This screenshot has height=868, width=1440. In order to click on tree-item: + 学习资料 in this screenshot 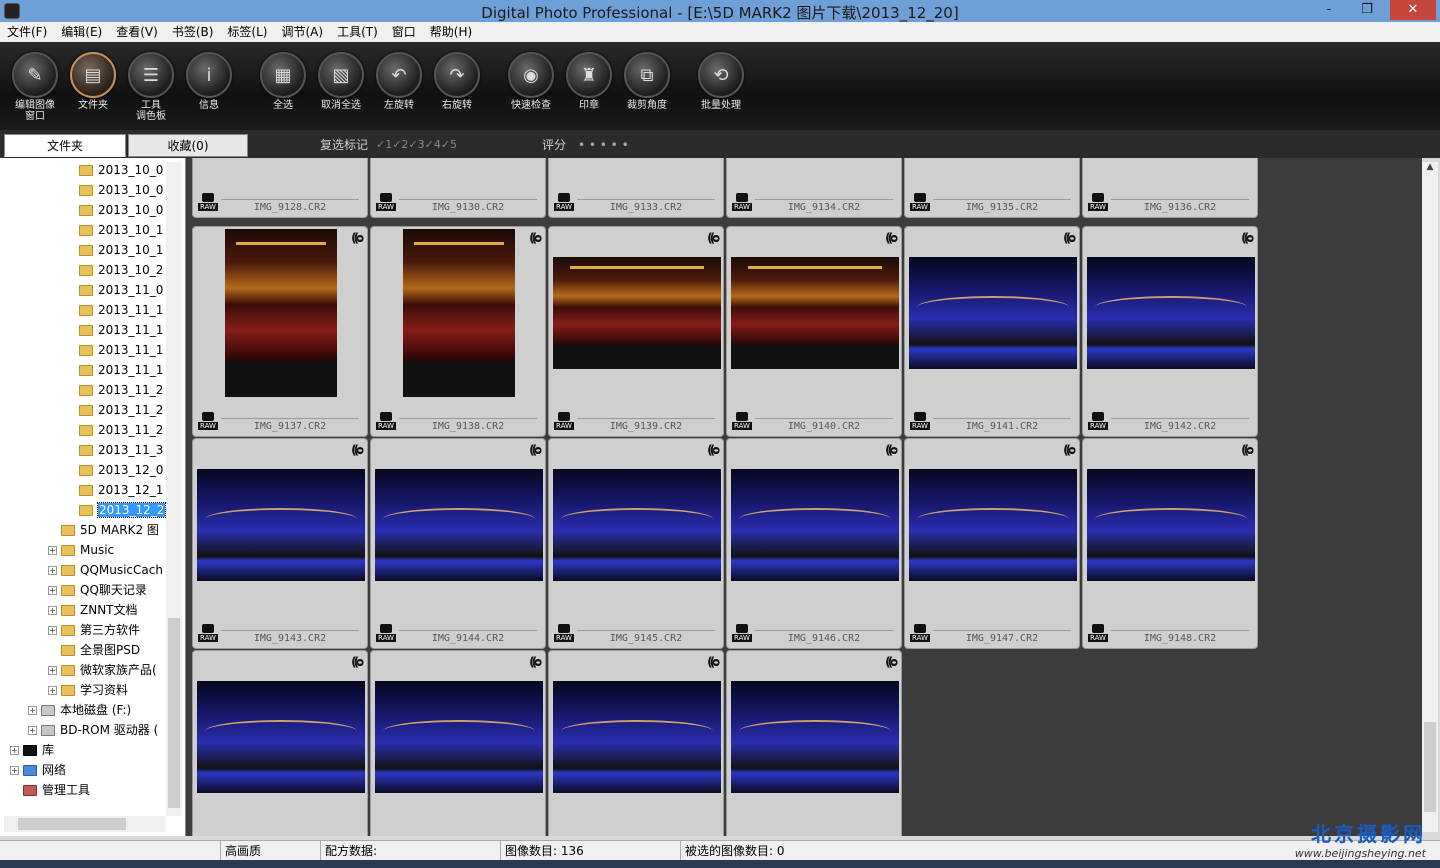, I will do `click(107, 690)`.